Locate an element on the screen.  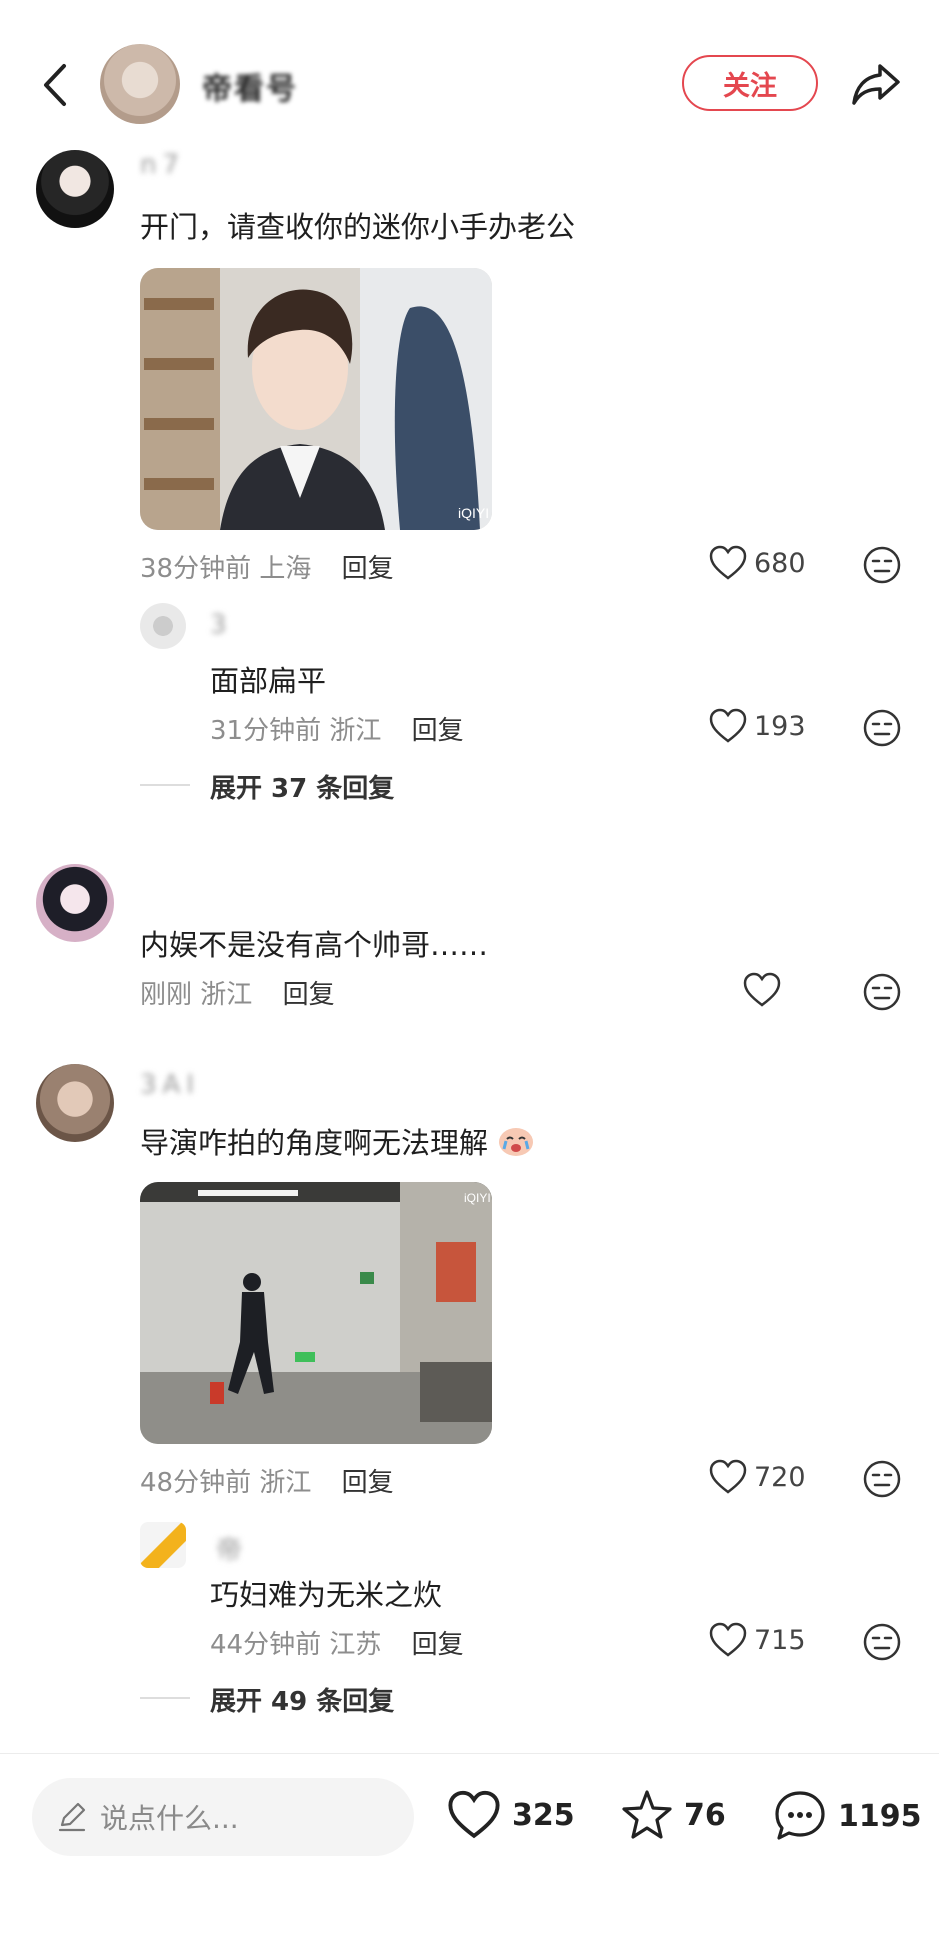
reply-time: 44分钟前 is located at coordinates (266, 1645).